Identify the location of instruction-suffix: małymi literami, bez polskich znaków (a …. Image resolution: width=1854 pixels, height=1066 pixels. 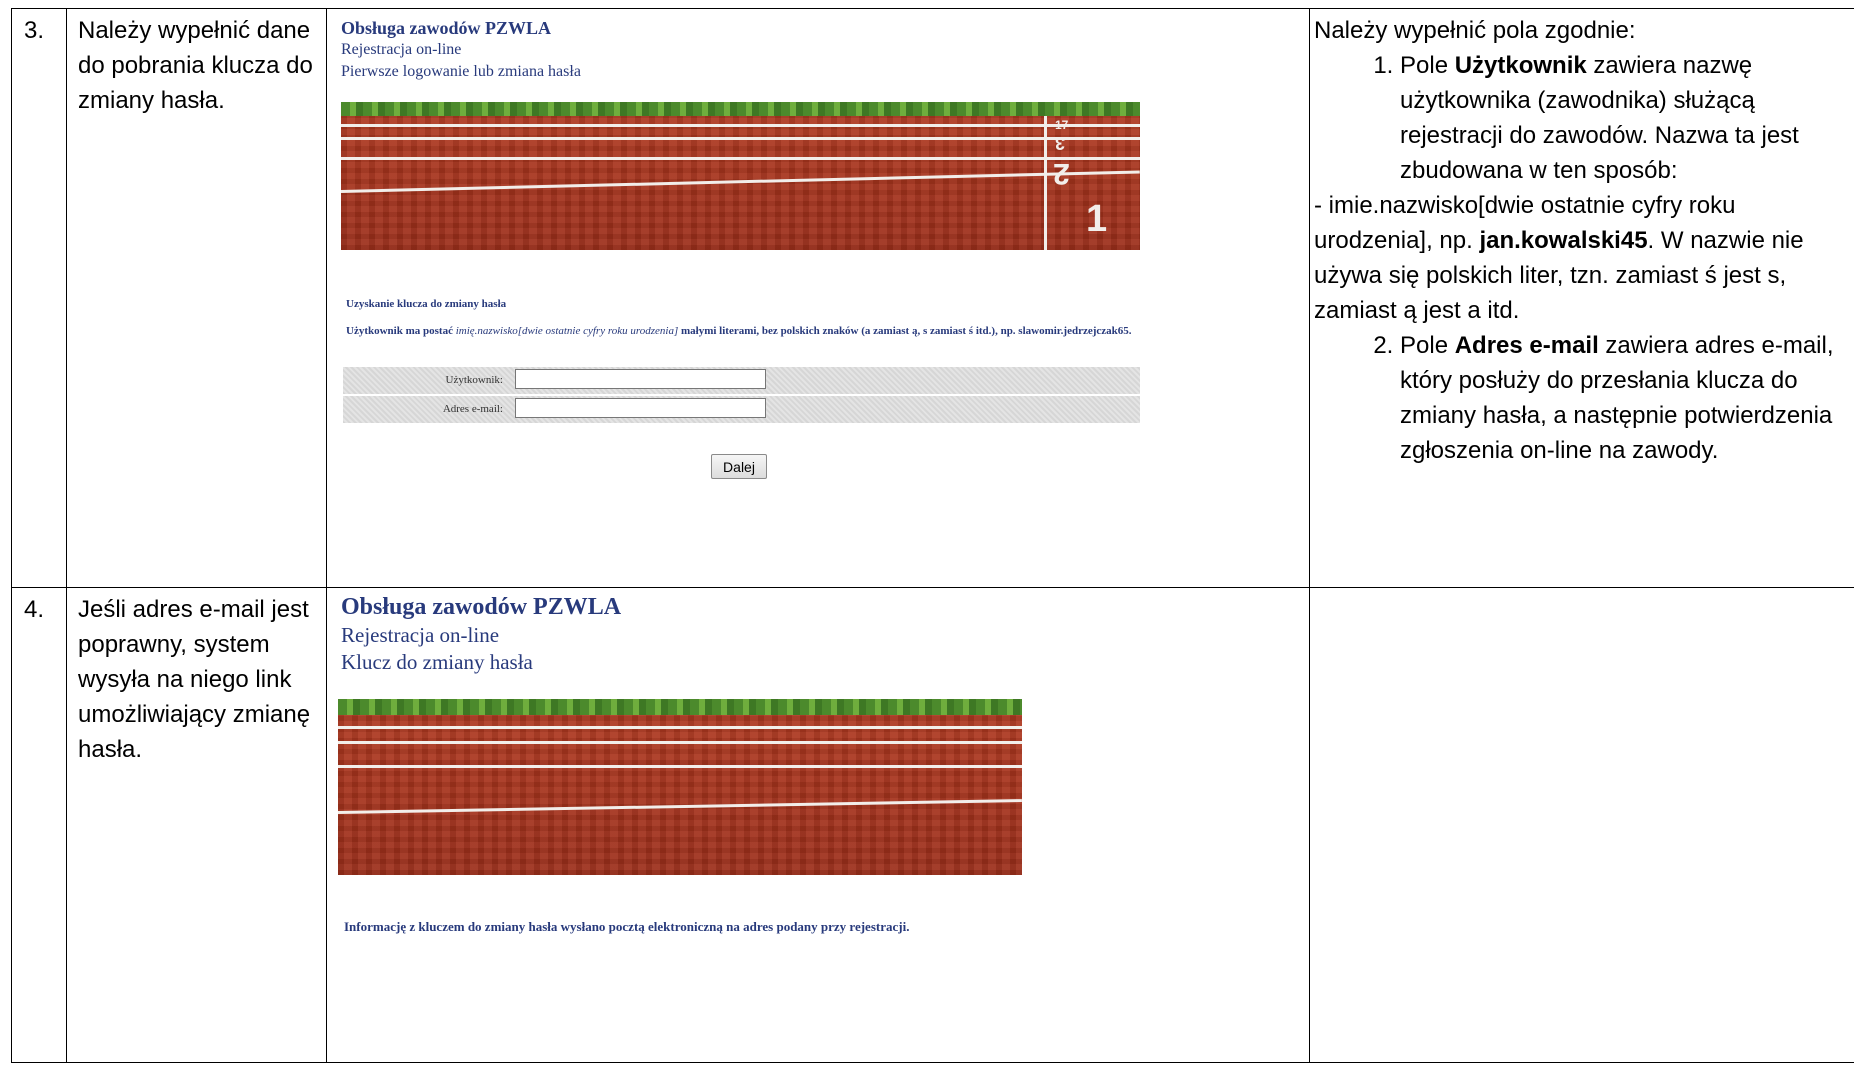
(905, 331).